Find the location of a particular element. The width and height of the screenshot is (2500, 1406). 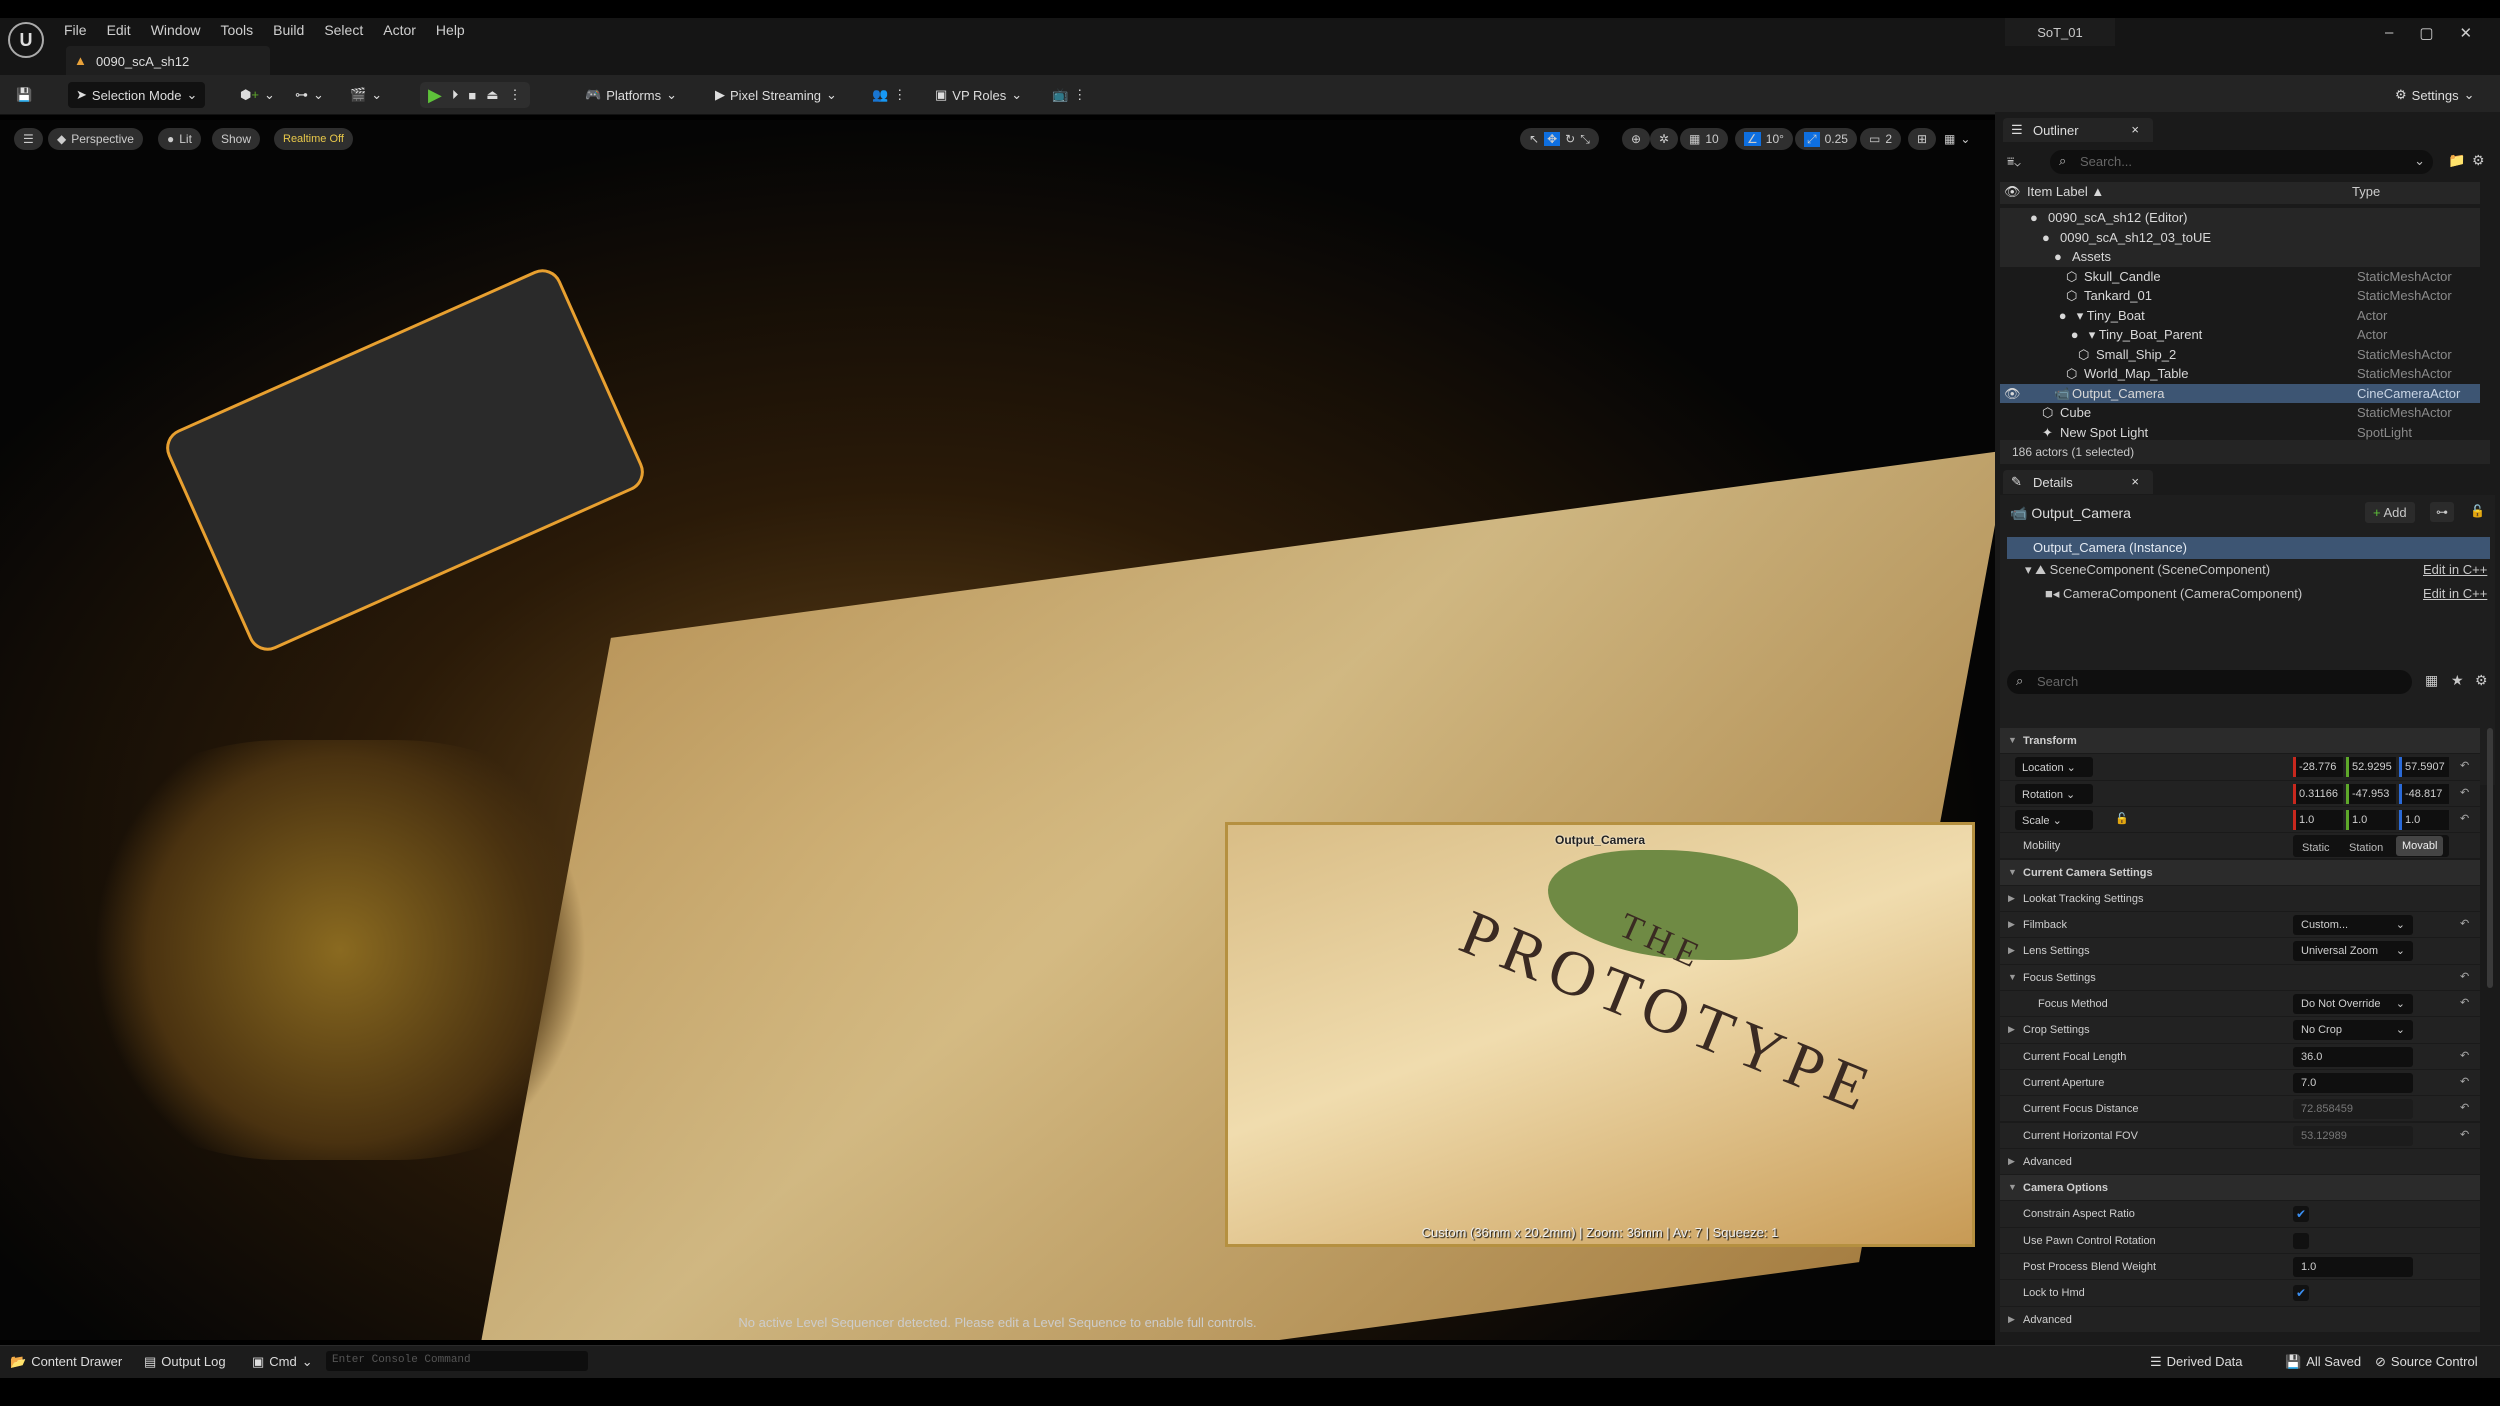

mobility-static: Static is located at coordinates (2316, 848).